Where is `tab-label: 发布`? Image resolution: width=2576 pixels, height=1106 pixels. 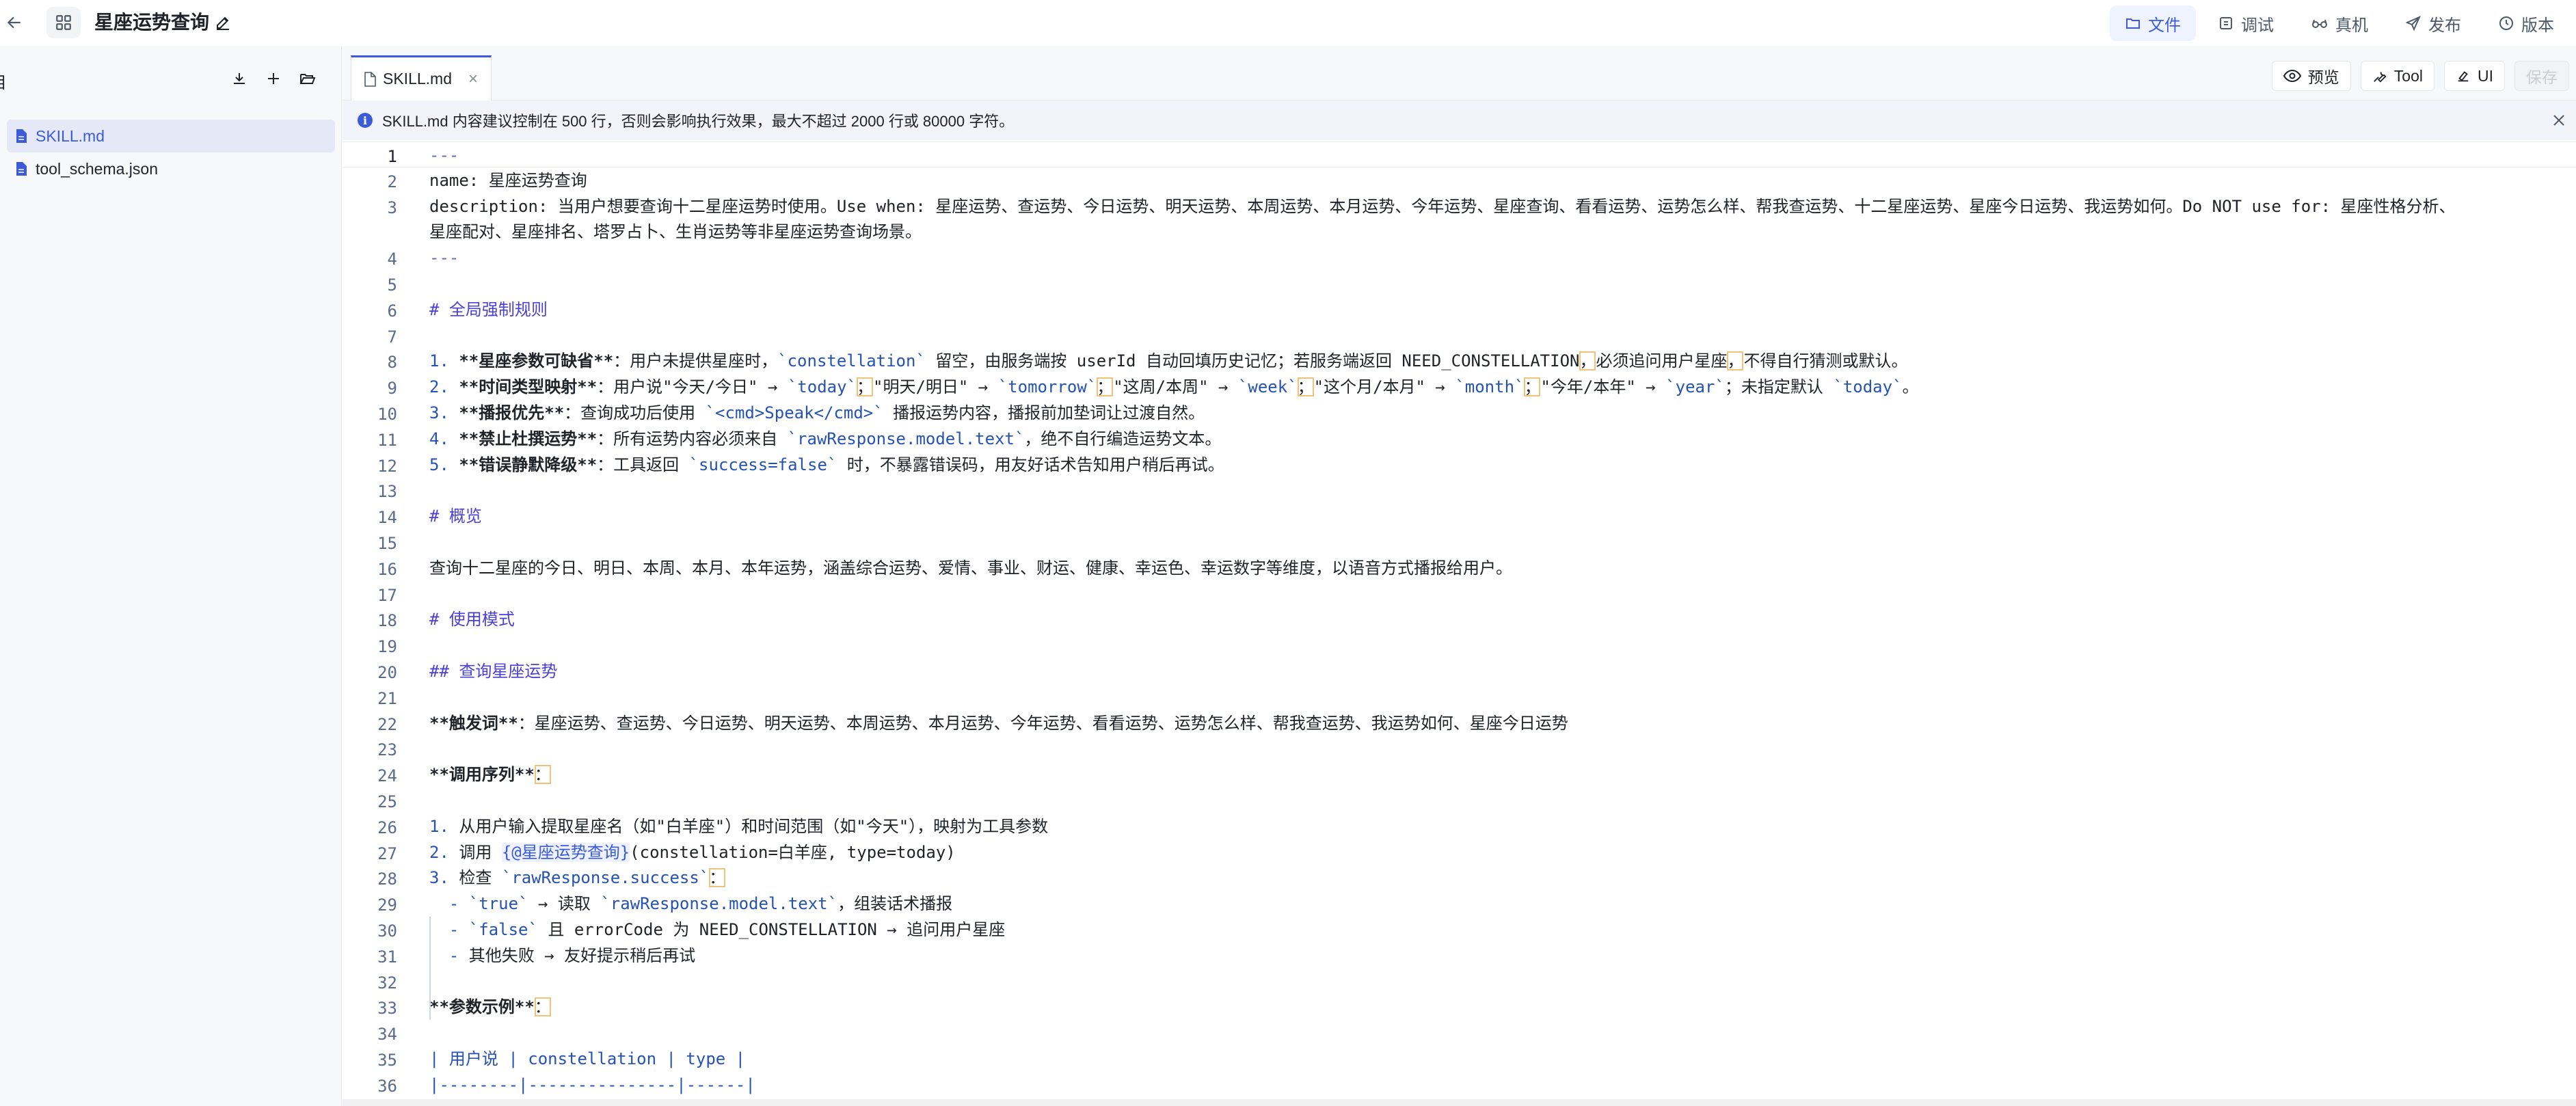
tab-label: 发布 is located at coordinates (2444, 25).